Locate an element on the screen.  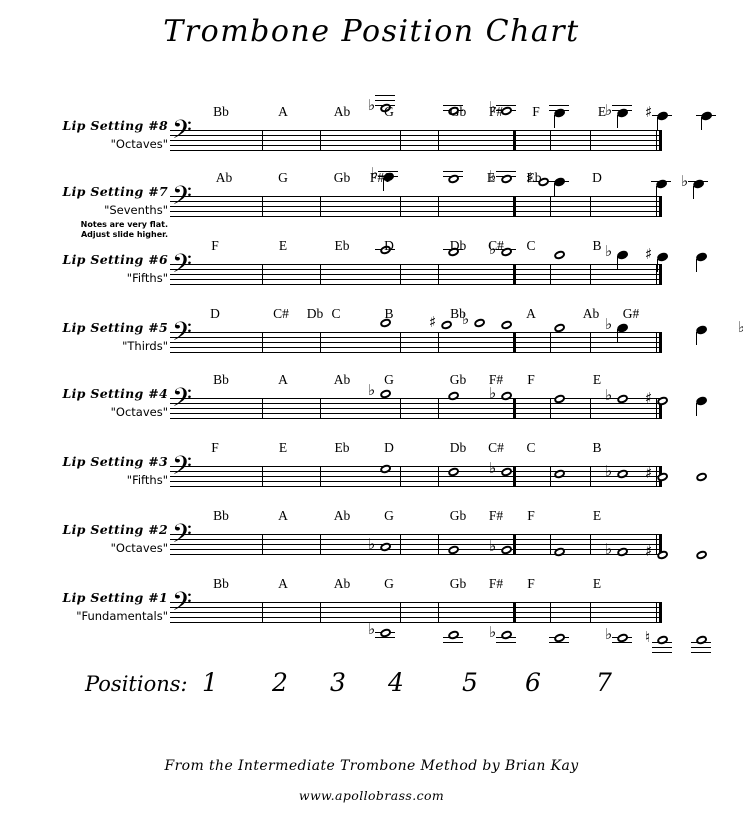
label-lip-setting-1: Lip Setting #1 "Fundamentals" is located at coordinates (108, 606).